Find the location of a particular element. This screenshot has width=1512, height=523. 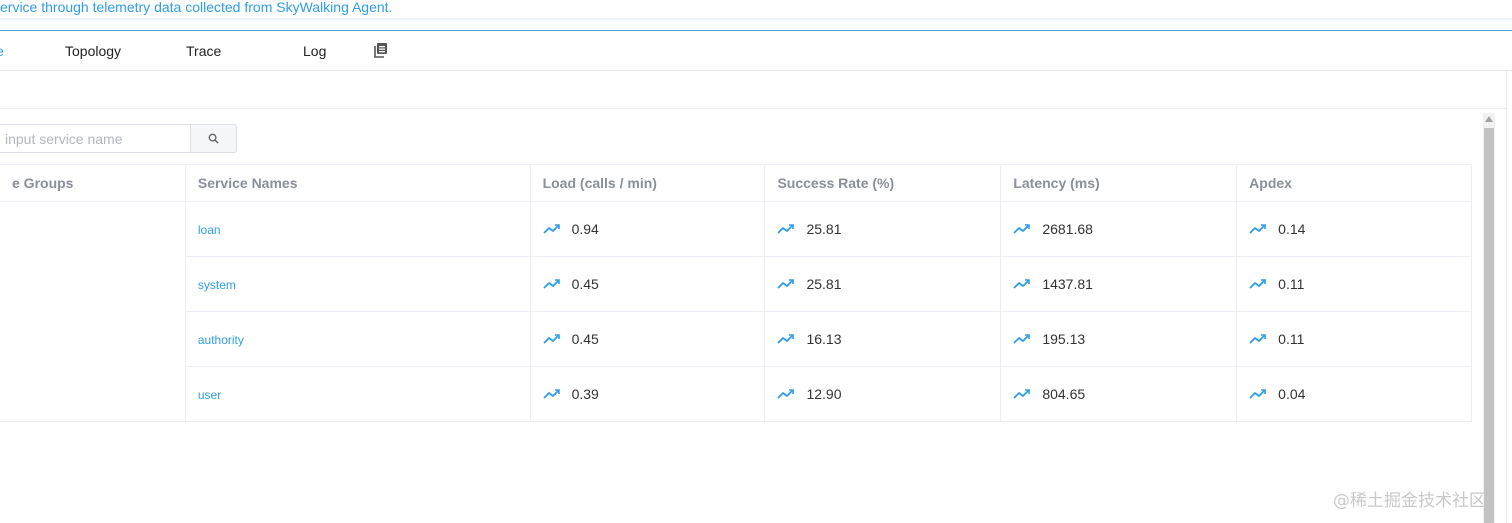

table-row: user 0.39 12.90 804.65 0.04 is located at coordinates (736, 394).